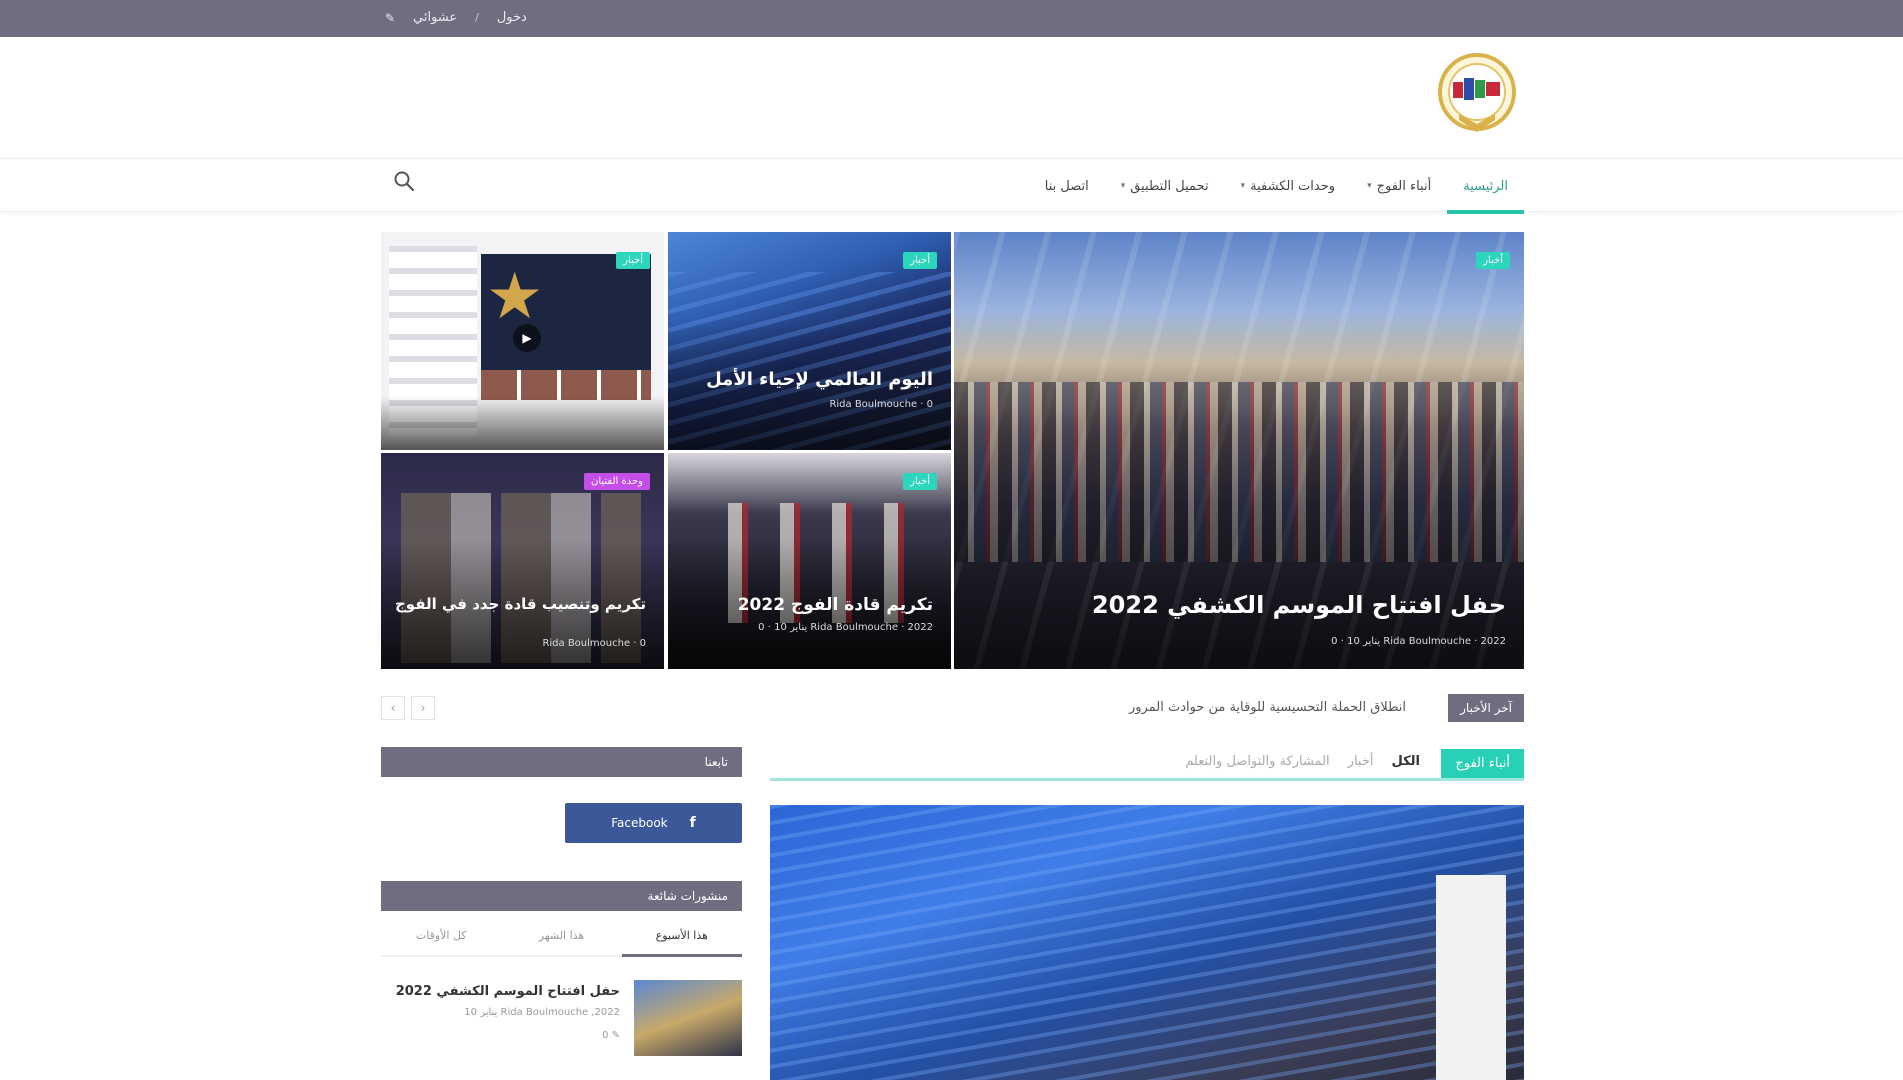 This screenshot has height=1080, width=1903. I want to click on nav-group-news: أنباء الفوج ▾, so click(1399, 186).